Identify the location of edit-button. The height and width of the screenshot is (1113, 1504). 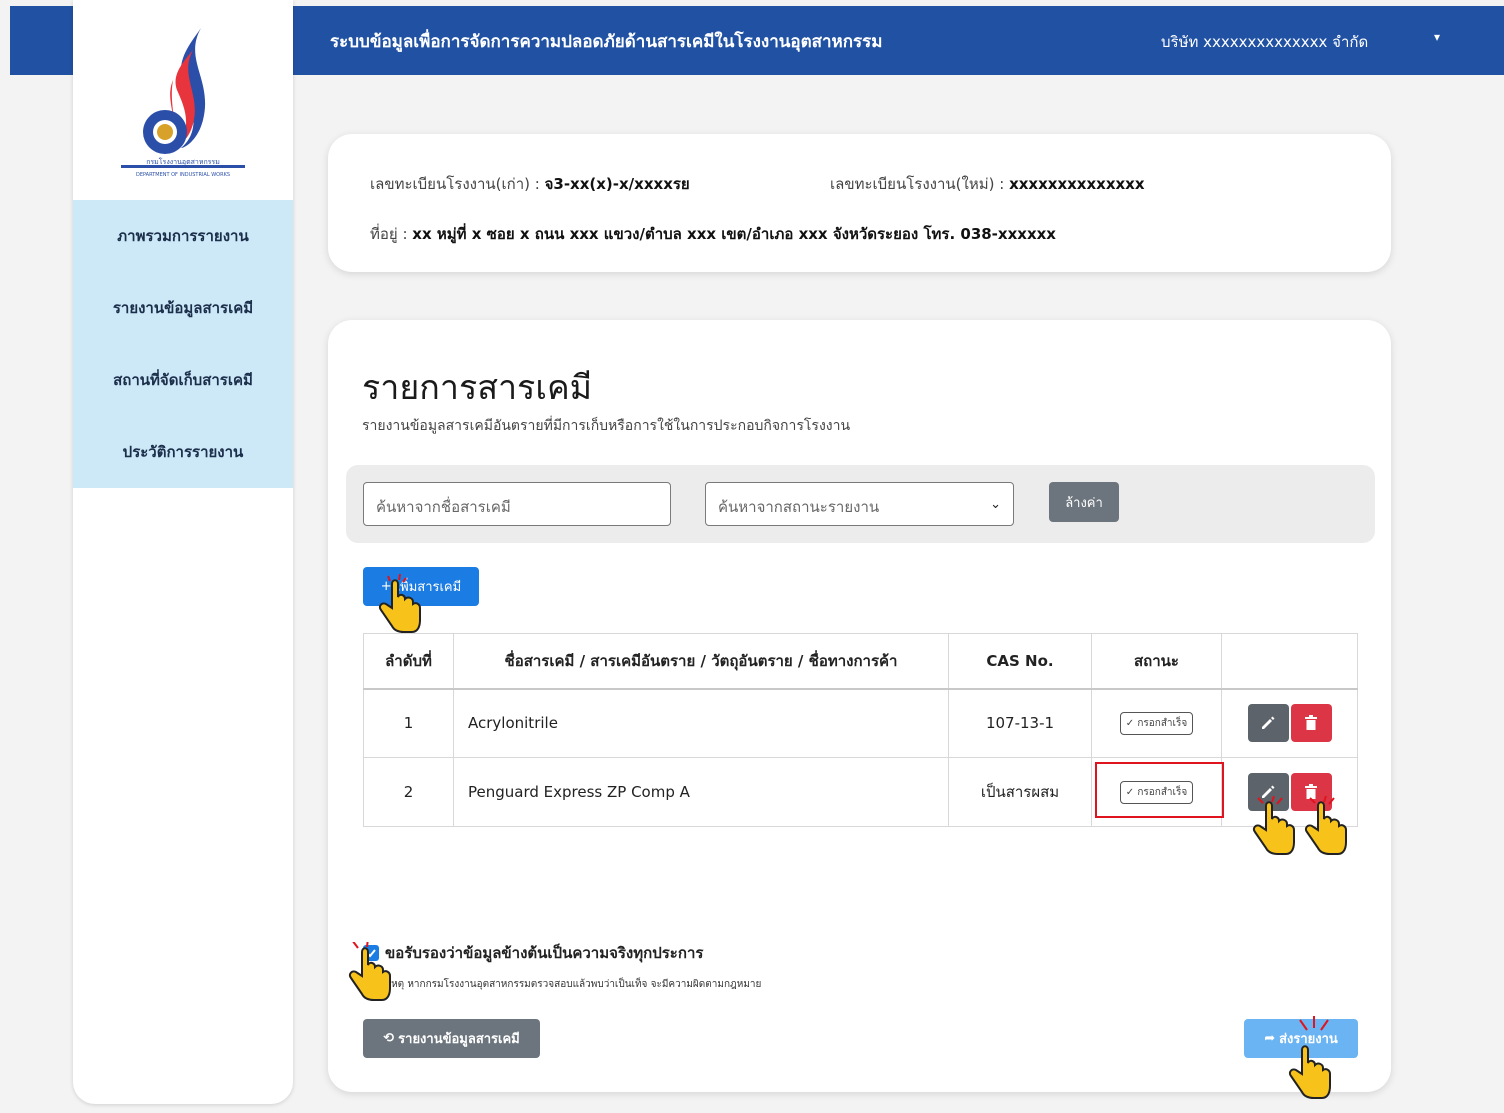
(1268, 723).